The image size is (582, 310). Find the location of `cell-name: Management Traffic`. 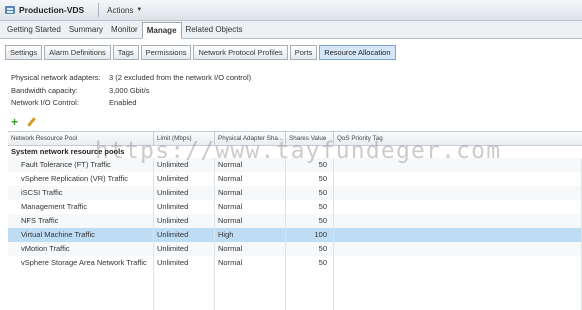

cell-name: Management Traffic is located at coordinates (81, 207).